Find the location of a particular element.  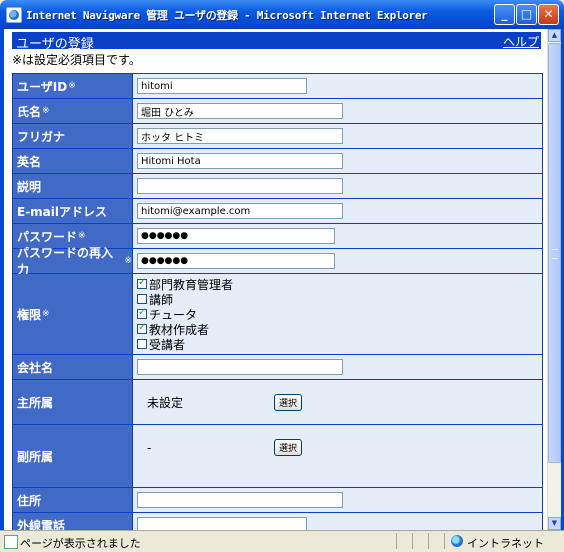

row-secondary-affiliation: 副所属 - 選択 is located at coordinates (277, 456).